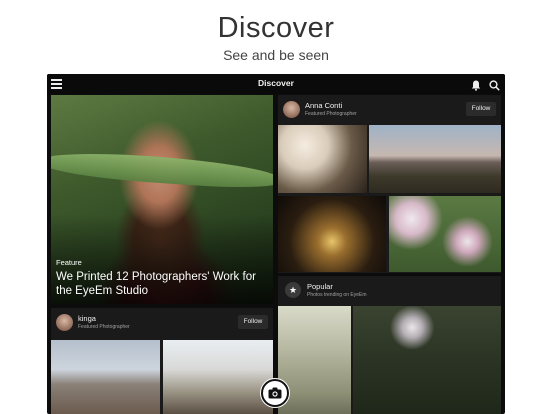  I want to click on promo-title: Discover, so click(276, 28).